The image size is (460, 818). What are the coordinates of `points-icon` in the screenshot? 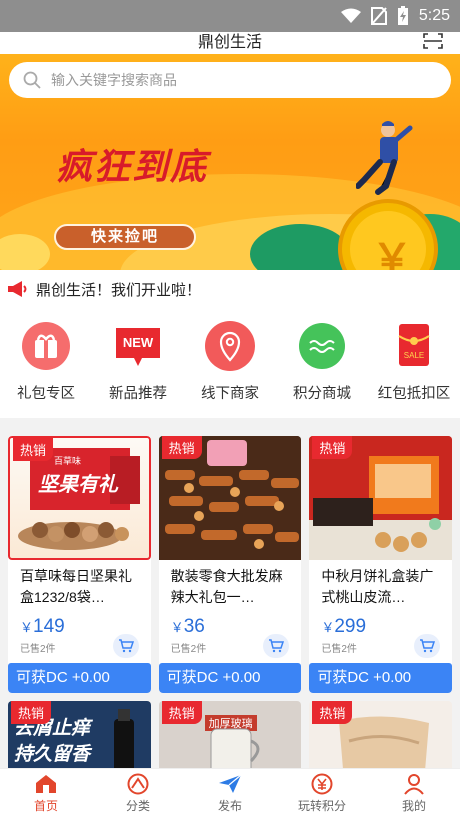 It's located at (322, 346).